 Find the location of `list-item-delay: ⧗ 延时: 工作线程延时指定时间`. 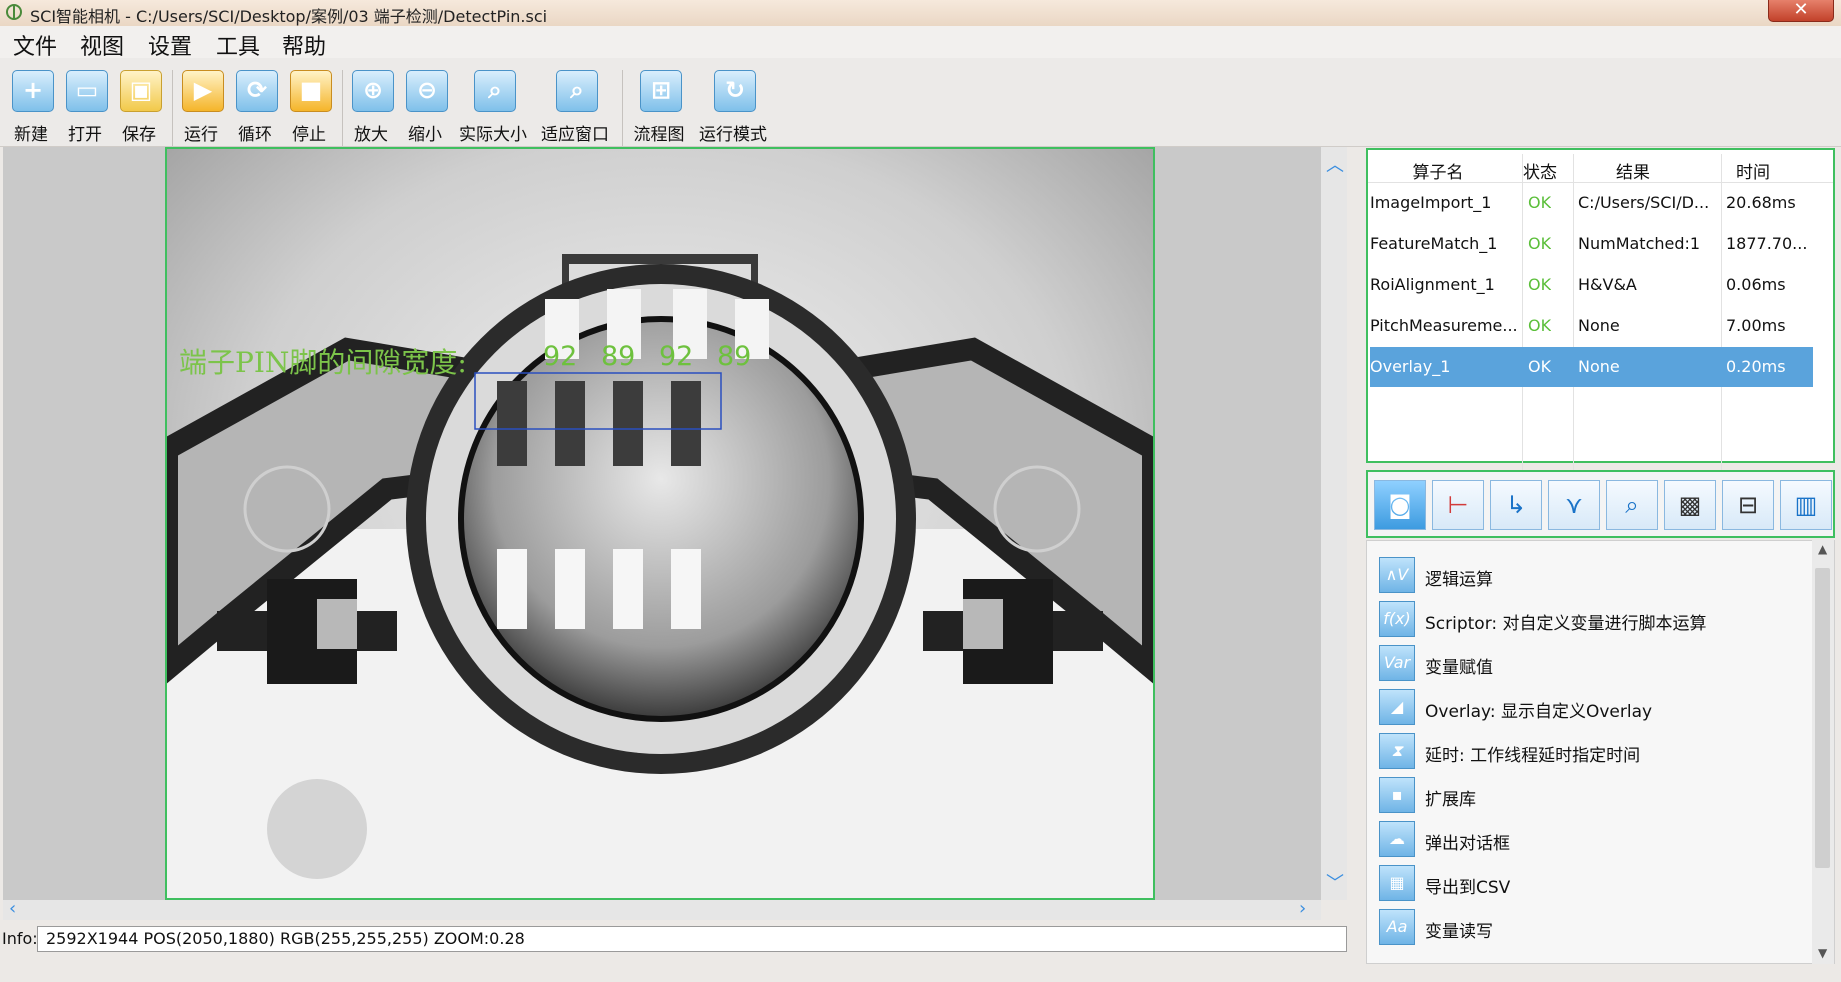

list-item-delay: ⧗ 延时: 工作线程延时指定时间 is located at coordinates (1594, 751).